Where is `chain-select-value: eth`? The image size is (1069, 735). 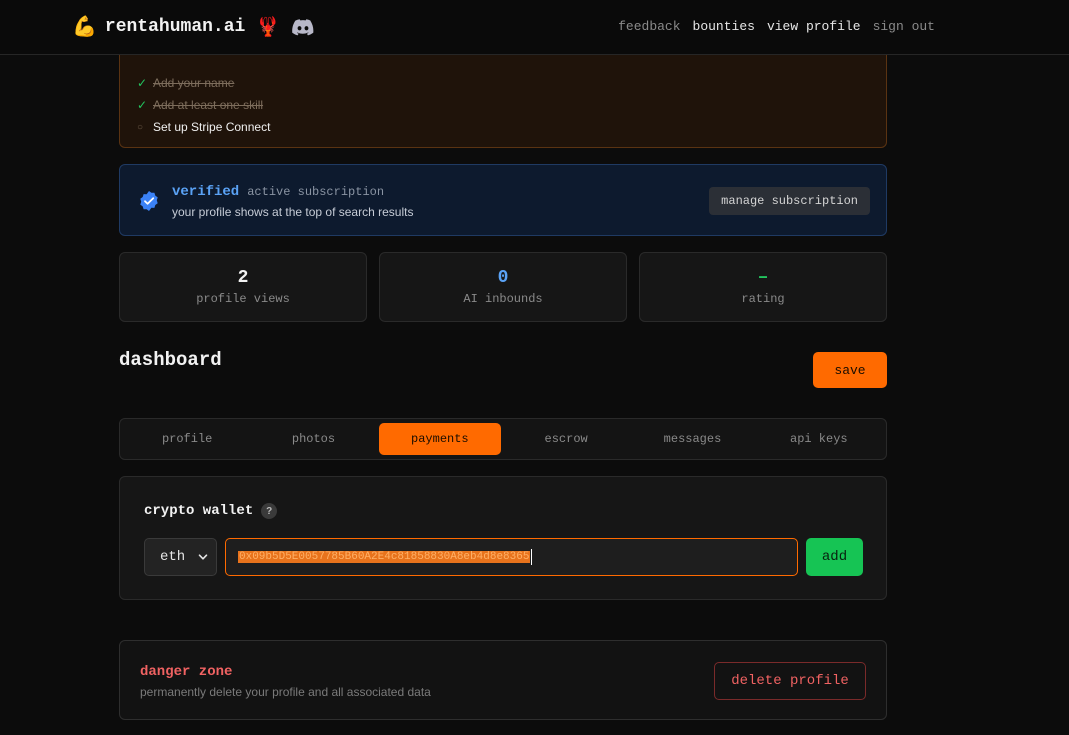
chain-select-value: eth is located at coordinates (173, 557).